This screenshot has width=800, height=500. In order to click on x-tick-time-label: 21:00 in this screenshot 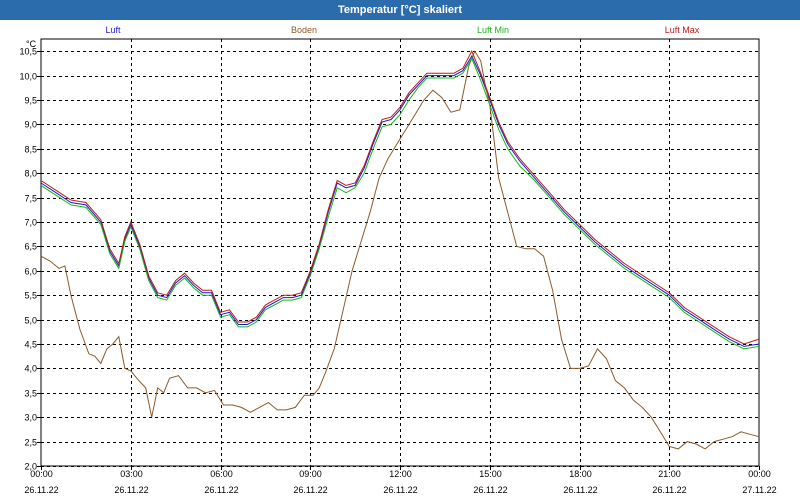, I will do `click(669, 474)`.